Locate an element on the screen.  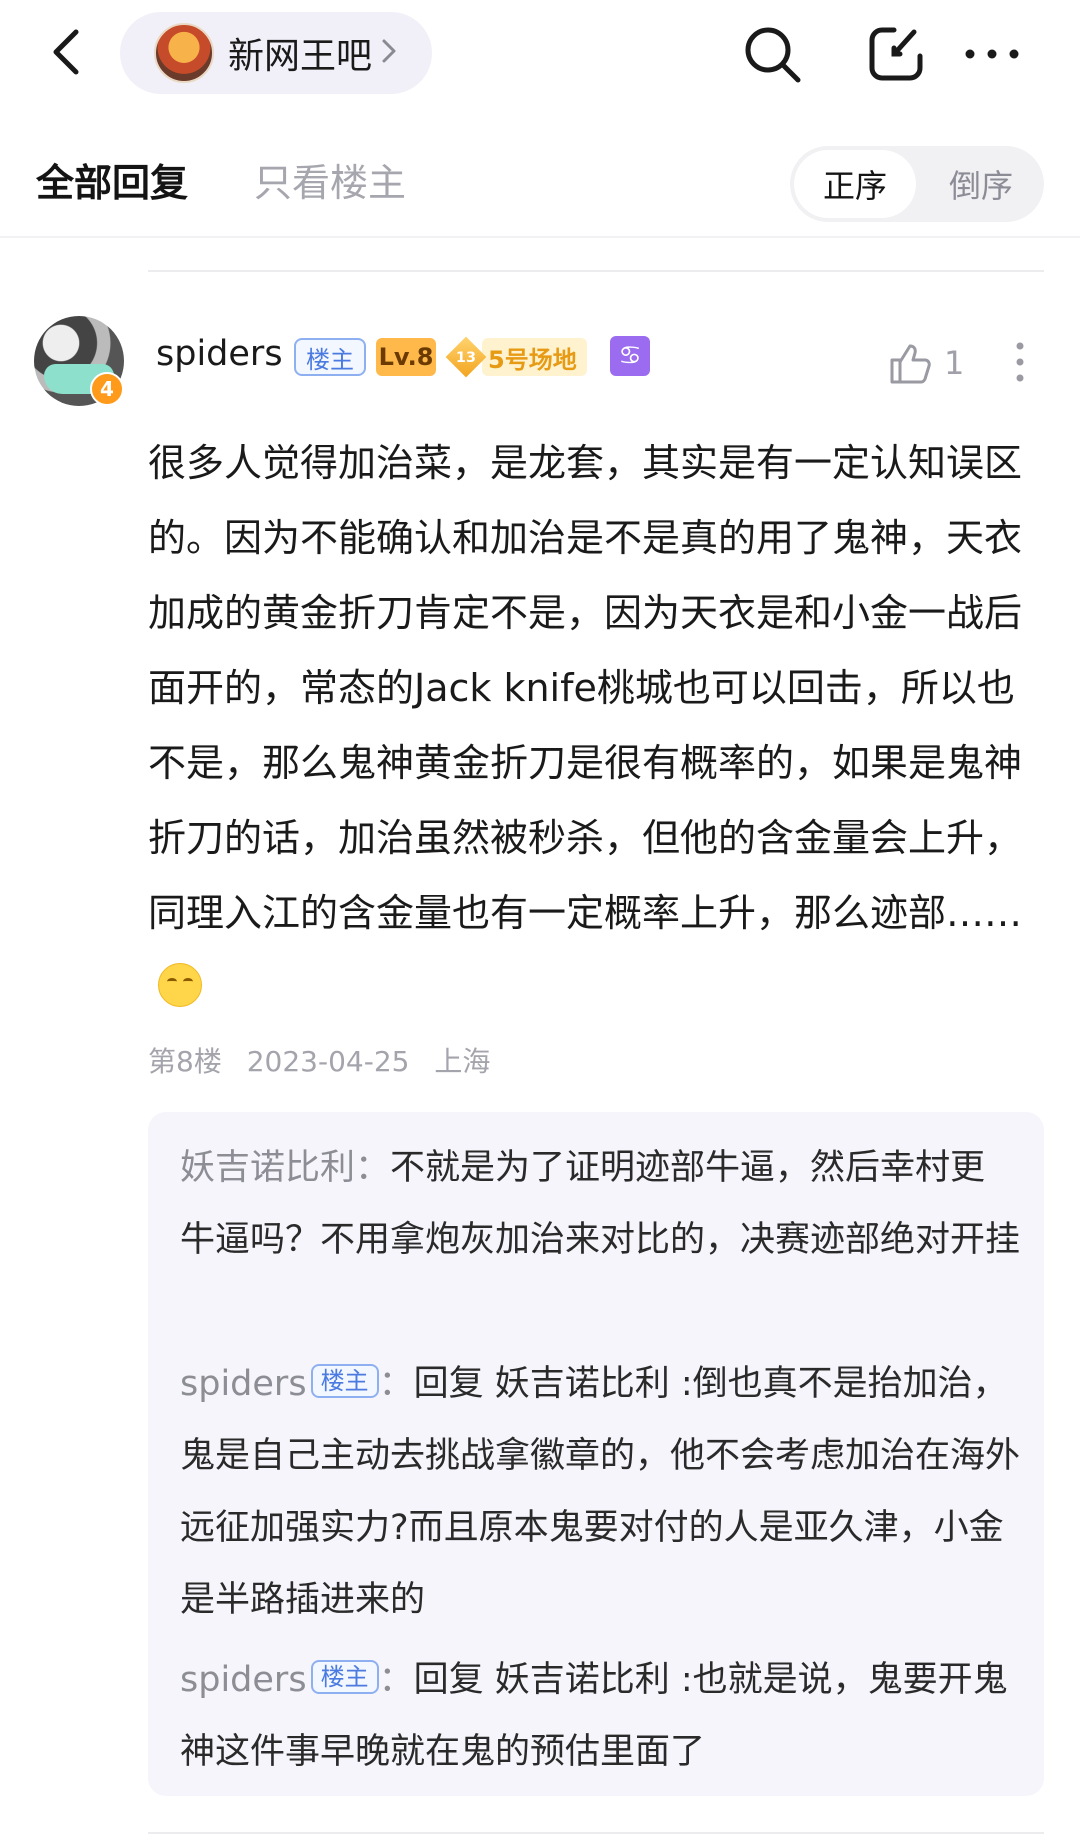
tab-only-op: 只看楼主 is located at coordinates (330, 179).